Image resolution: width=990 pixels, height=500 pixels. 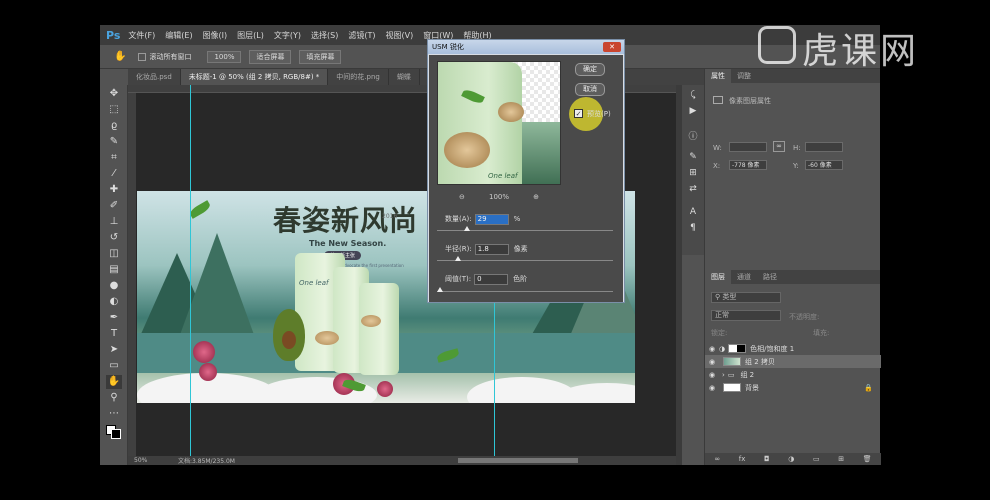 What do you see at coordinates (793, 387) in the screenshot?
I see `layer-background: ◉ 背景 🔒` at bounding box center [793, 387].